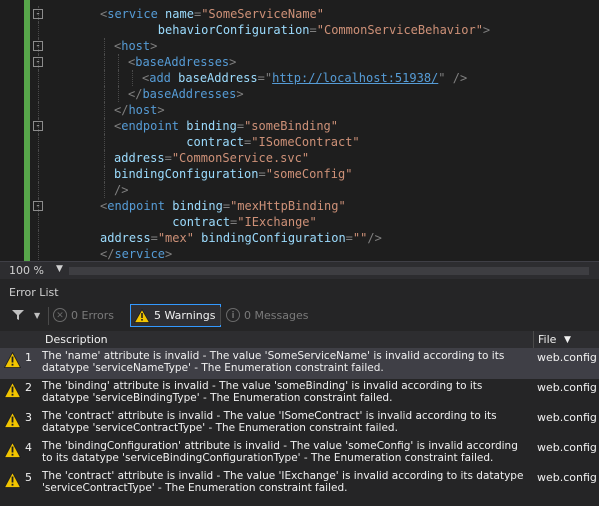 This screenshot has height=506, width=599. Describe the element at coordinates (226, 126) in the screenshot. I see `code-text: <endpoint binding="someBinding"` at that location.